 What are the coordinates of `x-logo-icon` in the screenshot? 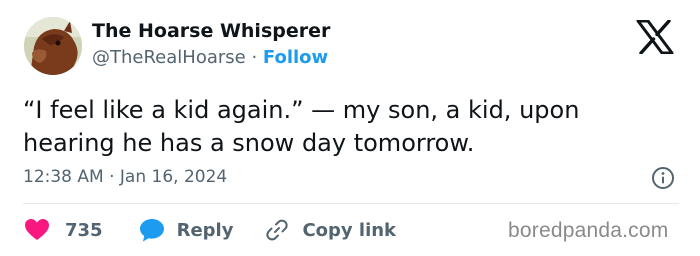 It's located at (655, 37).